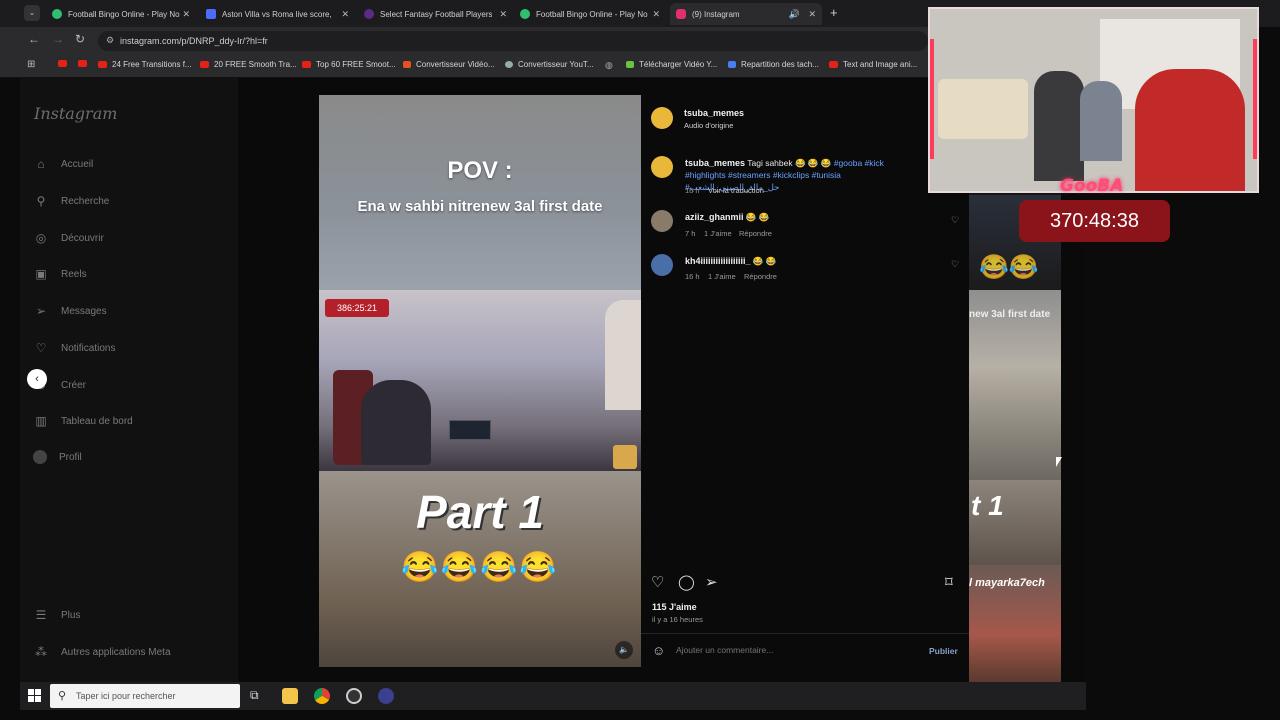  Describe the element at coordinates (674, 607) in the screenshot. I see `likes-count: 115 J'aime` at that location.